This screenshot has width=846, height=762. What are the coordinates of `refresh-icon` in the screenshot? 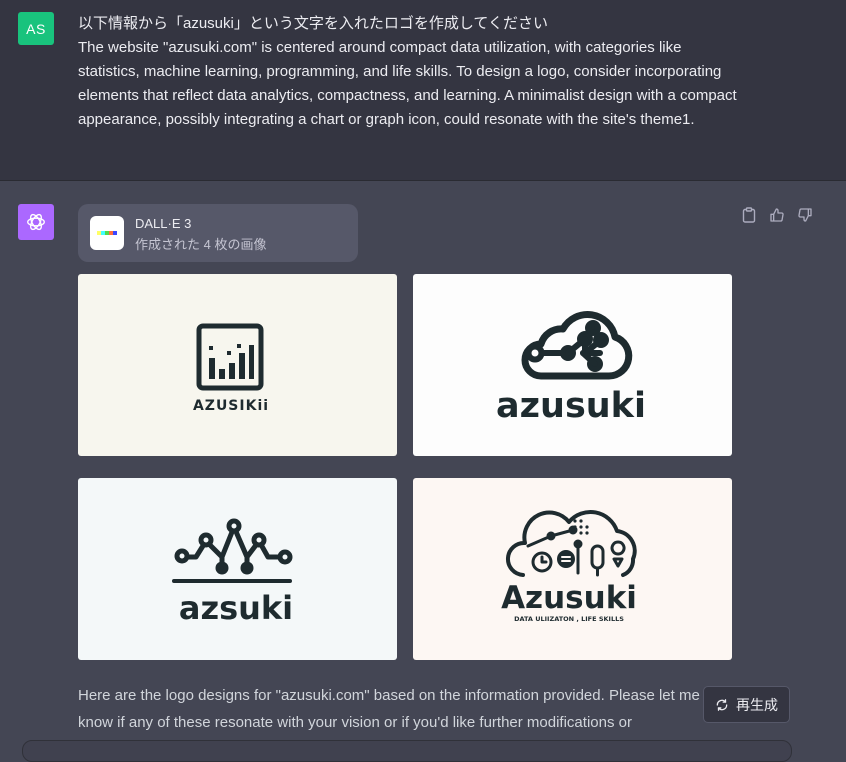 It's located at (722, 704).